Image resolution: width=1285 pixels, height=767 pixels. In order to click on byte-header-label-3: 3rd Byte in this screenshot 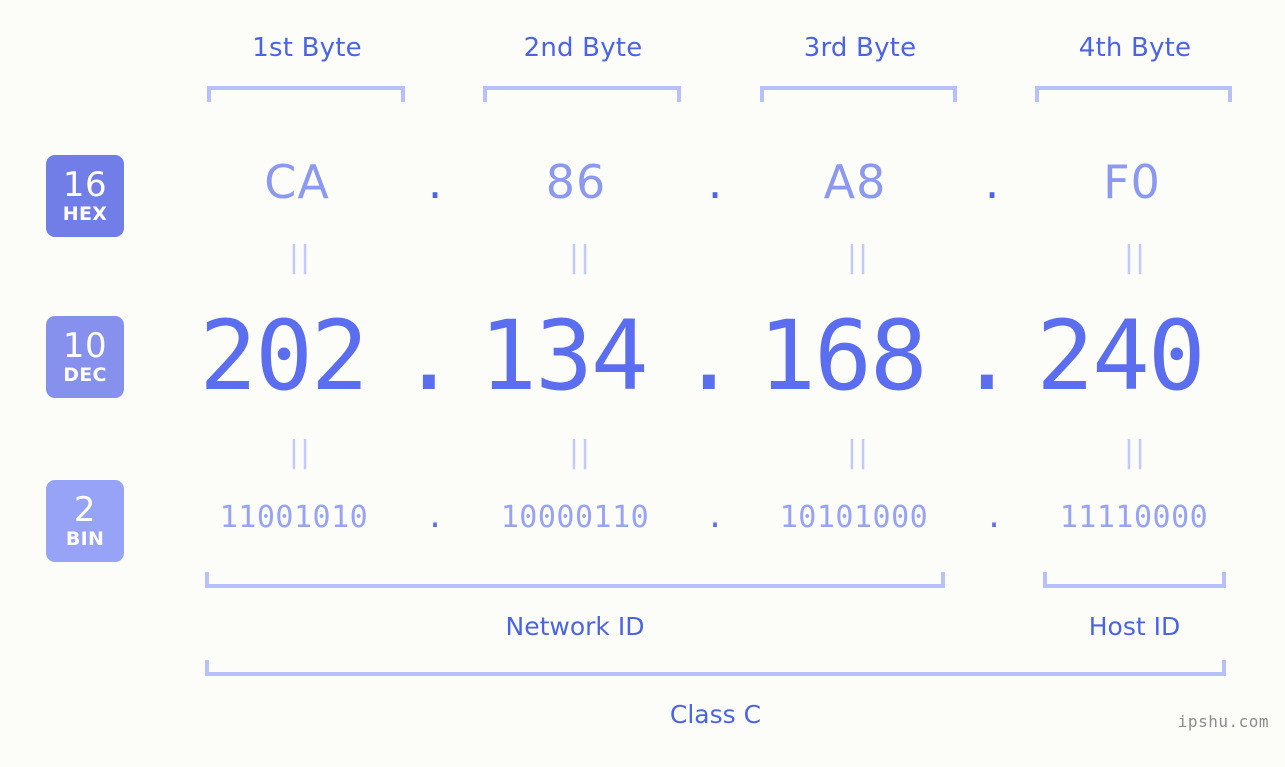, I will do `click(860, 48)`.